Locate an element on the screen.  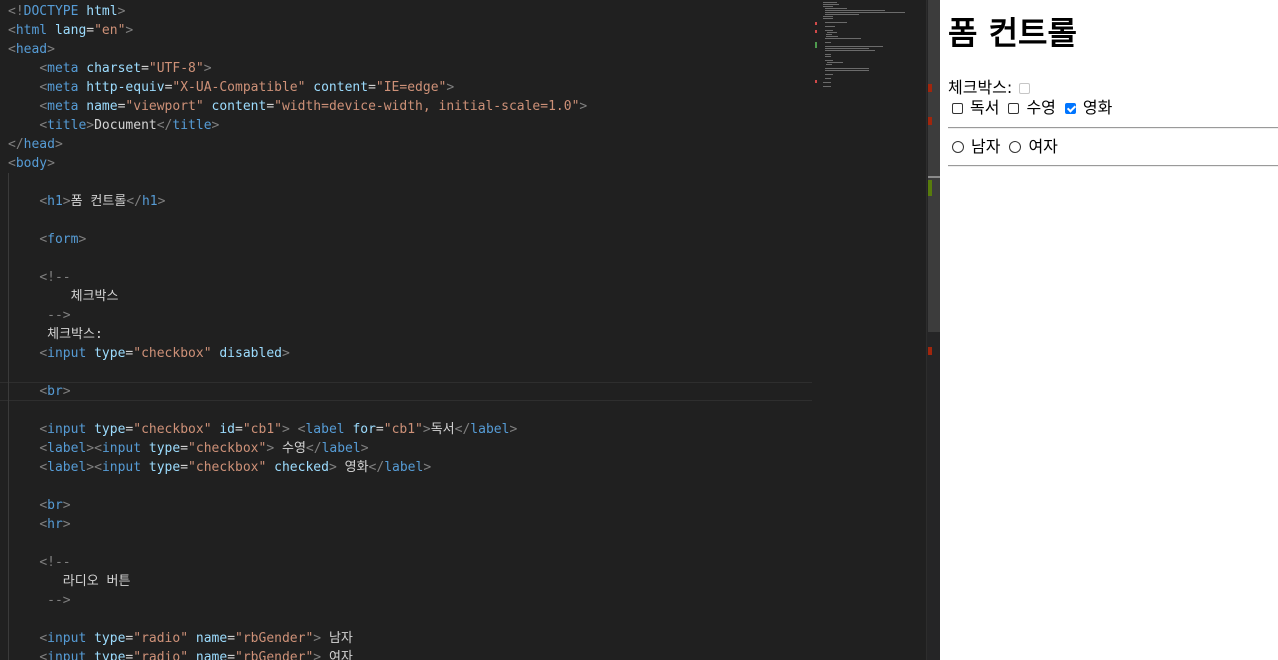
code-line: <hr> is located at coordinates (410, 524).